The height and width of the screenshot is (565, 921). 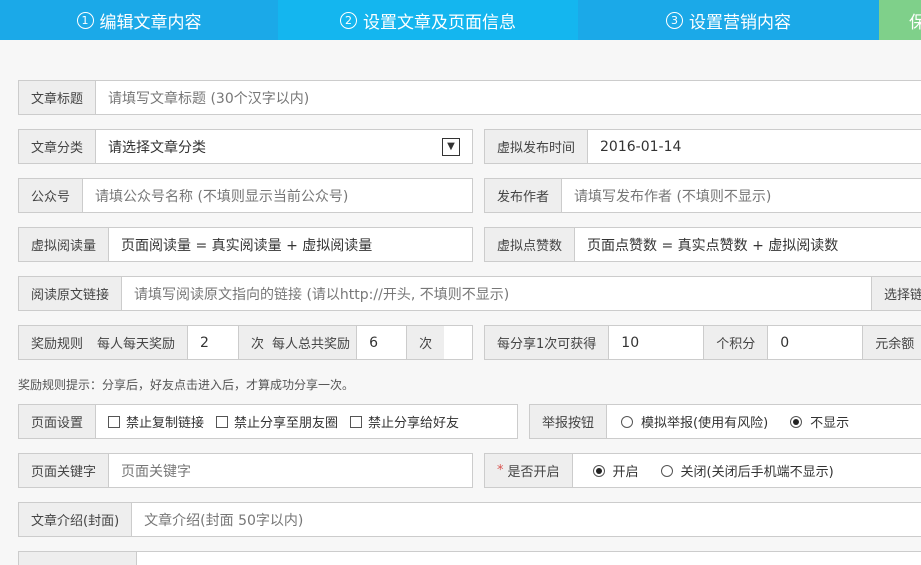 What do you see at coordinates (286, 423) in the screenshot?
I see `checkbox-label: 禁止分享至朋友圈` at bounding box center [286, 423].